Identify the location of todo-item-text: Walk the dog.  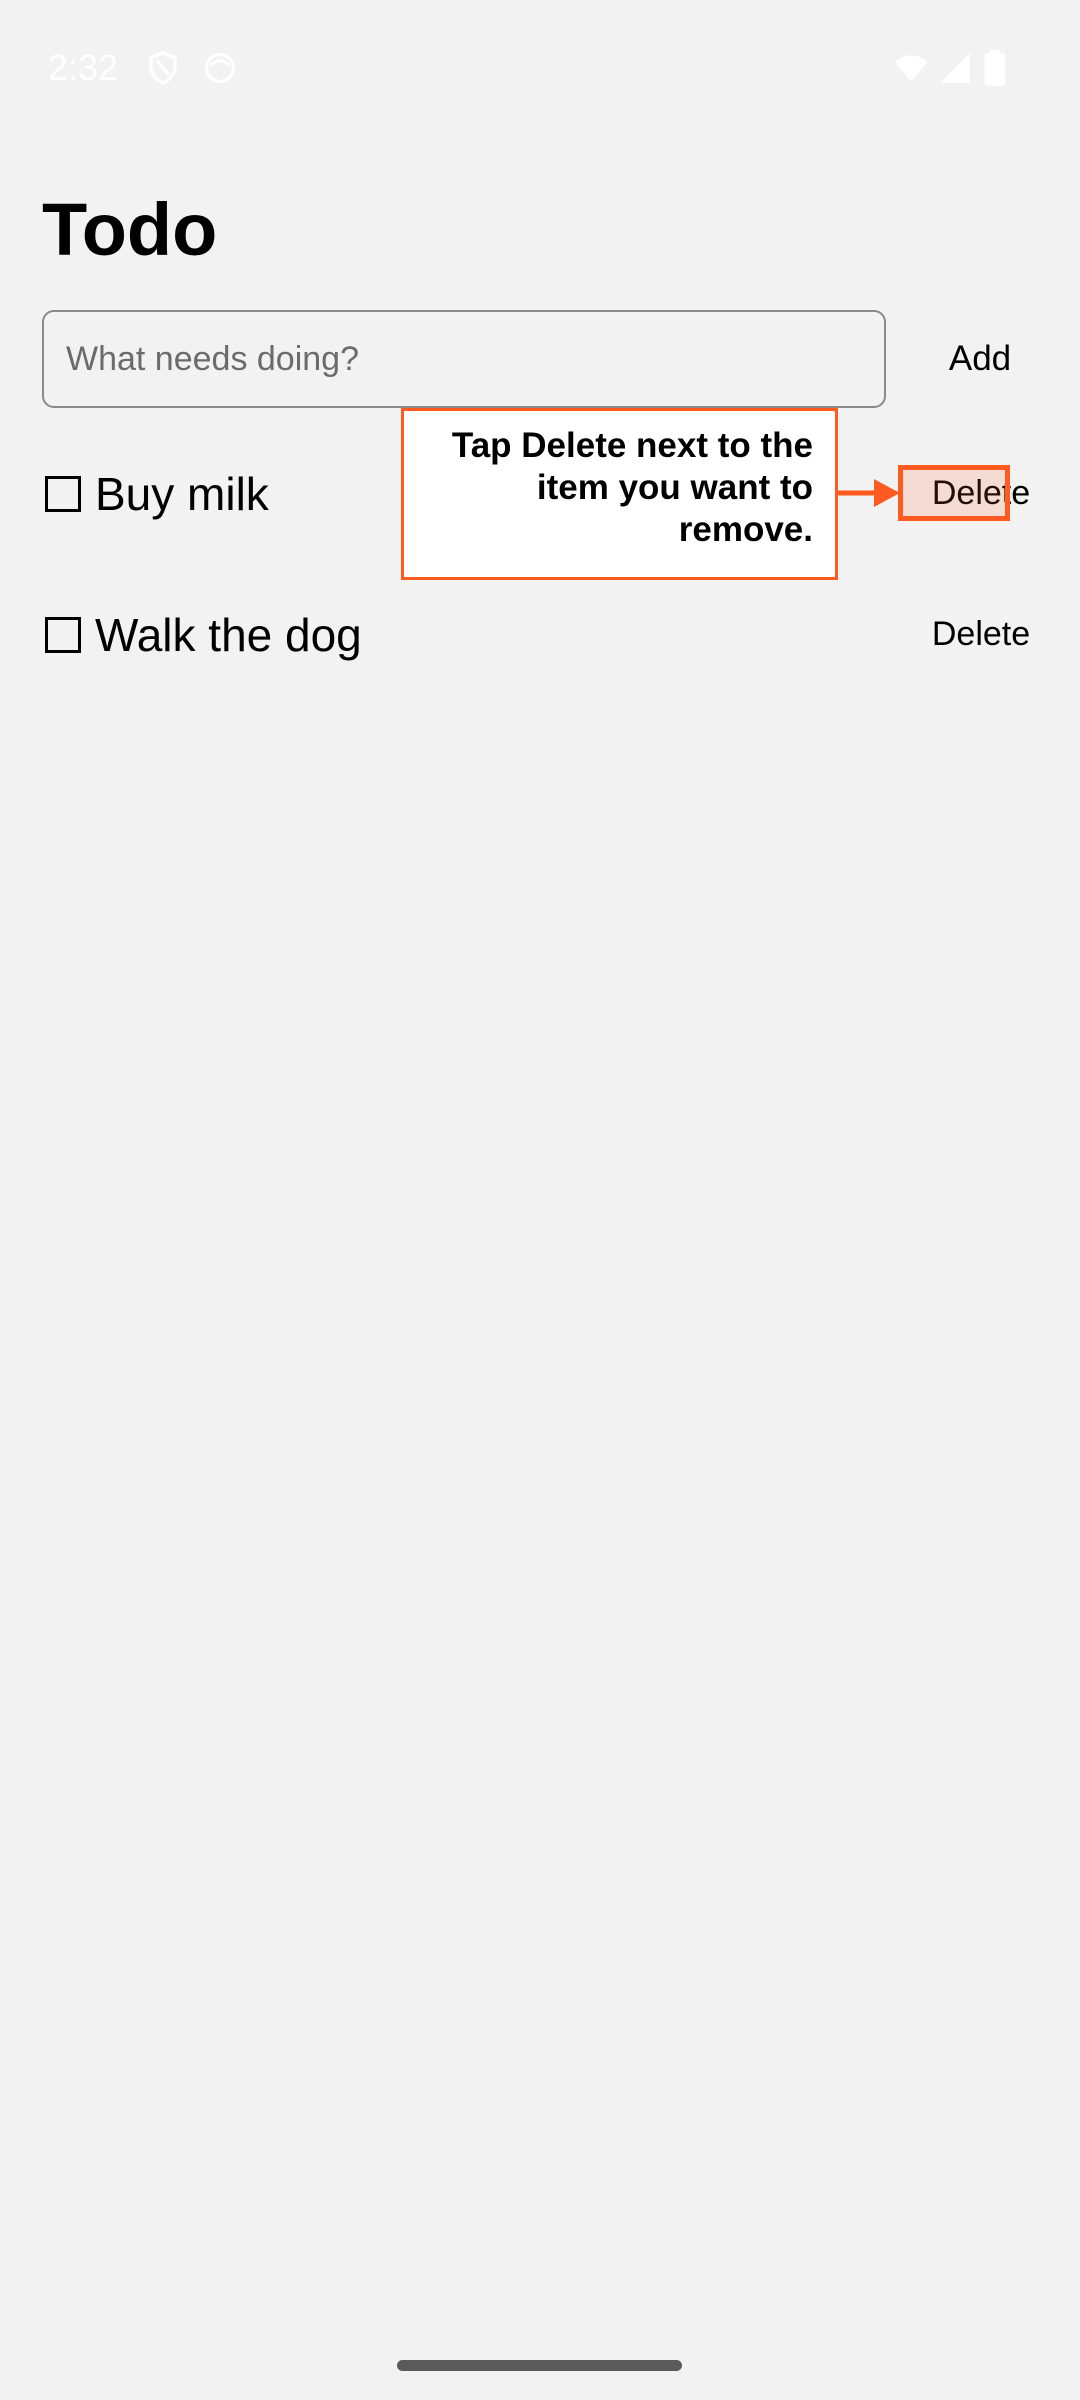
(228, 635).